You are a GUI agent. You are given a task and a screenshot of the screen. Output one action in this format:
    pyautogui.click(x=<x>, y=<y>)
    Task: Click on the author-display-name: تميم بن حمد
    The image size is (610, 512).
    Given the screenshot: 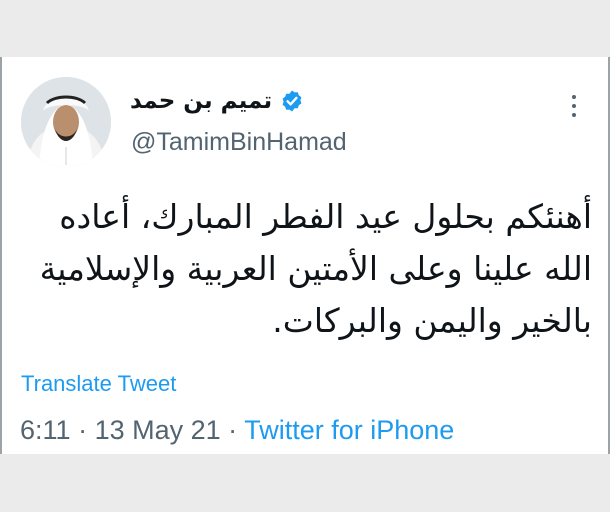 What is the action you would take?
    pyautogui.click(x=201, y=101)
    